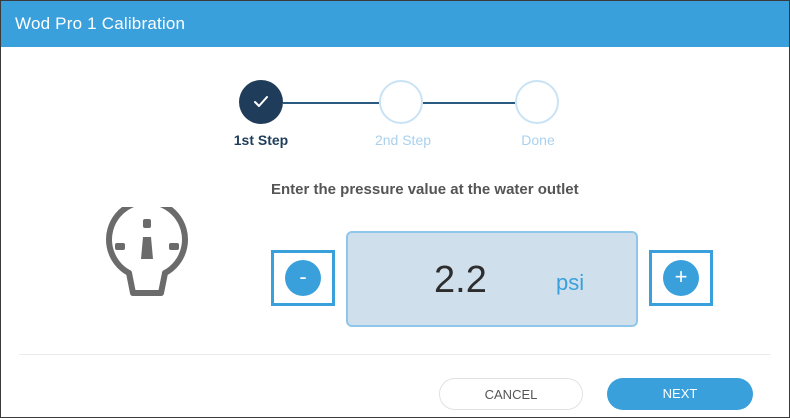 This screenshot has width=790, height=418. I want to click on step-3-label: Done, so click(538, 140).